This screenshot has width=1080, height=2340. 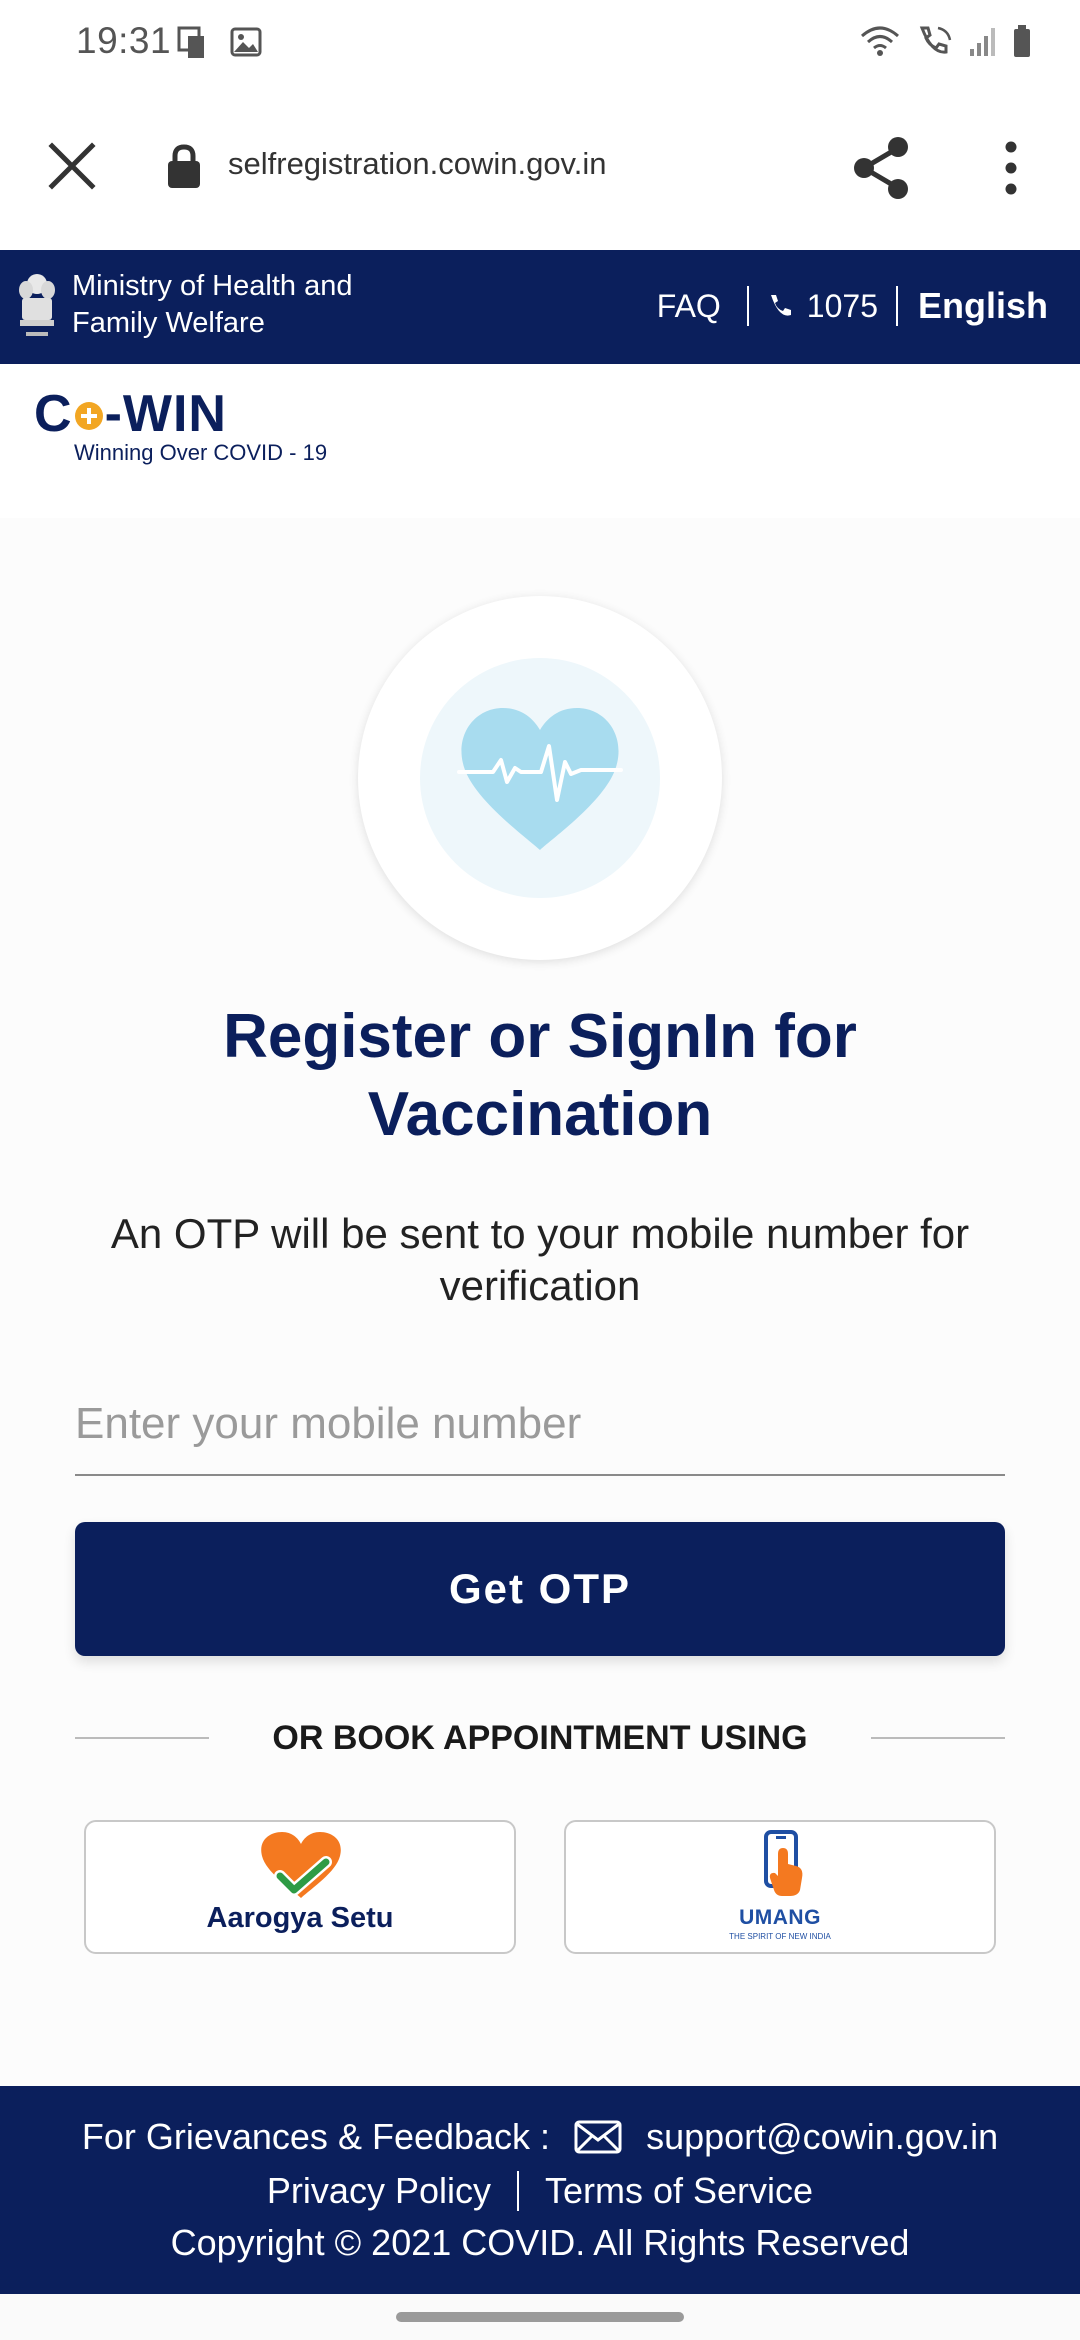 What do you see at coordinates (212, 305) in the screenshot?
I see `ministry-name: Ministry of Health and Family Welfare` at bounding box center [212, 305].